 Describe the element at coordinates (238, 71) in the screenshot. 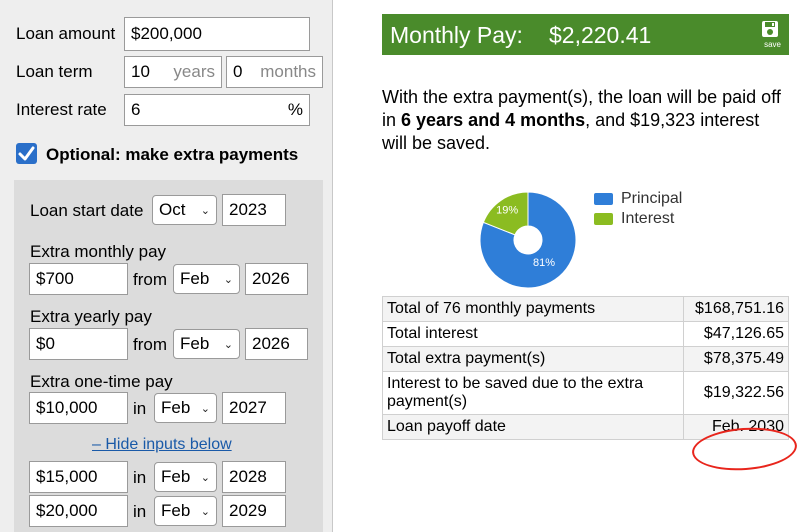

I see `loan-term-months-value: 0` at that location.